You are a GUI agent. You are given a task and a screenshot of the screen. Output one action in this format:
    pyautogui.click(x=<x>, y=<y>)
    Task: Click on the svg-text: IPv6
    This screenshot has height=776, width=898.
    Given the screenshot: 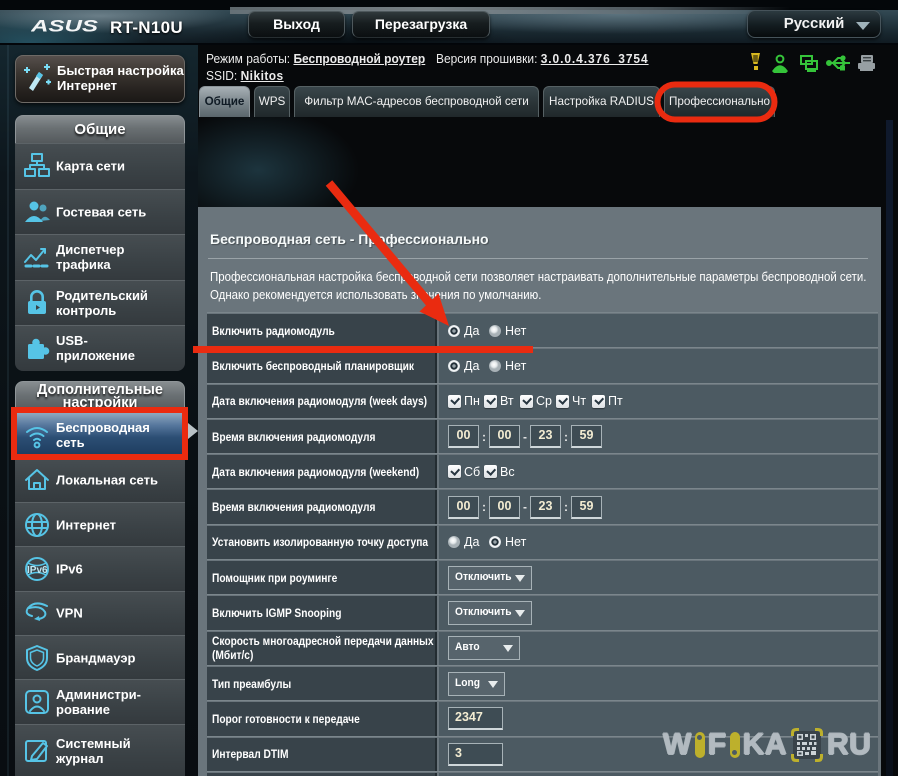 What is the action you would take?
    pyautogui.click(x=37, y=570)
    